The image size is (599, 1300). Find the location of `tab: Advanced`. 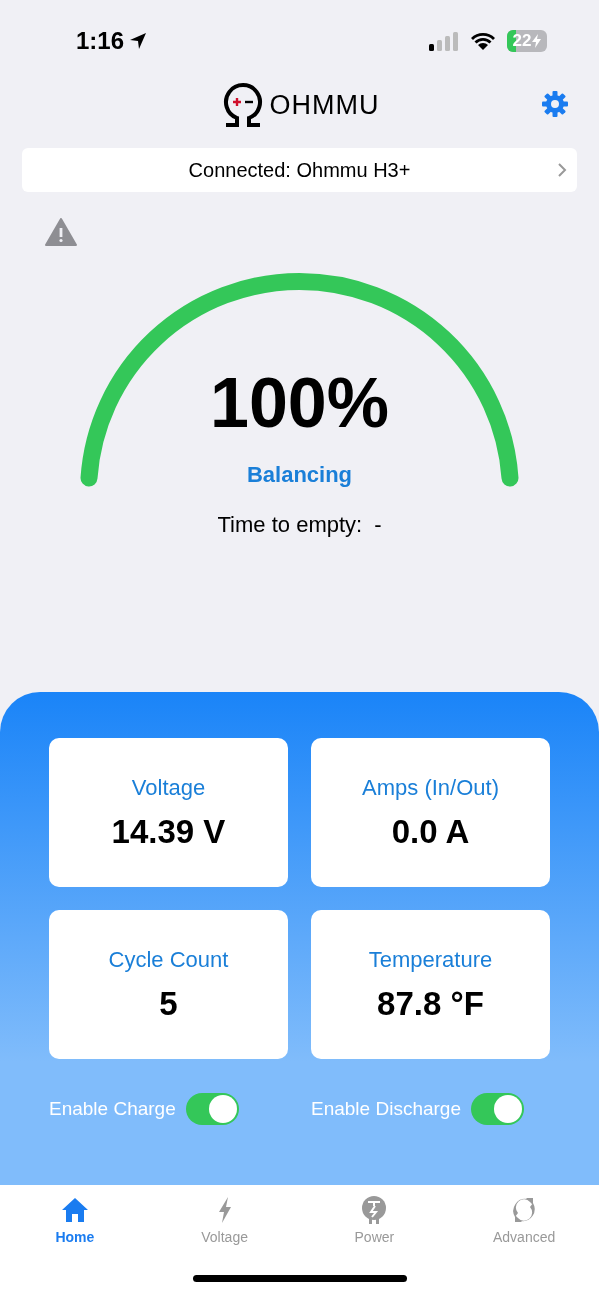

tab: Advanced is located at coordinates (524, 1235).